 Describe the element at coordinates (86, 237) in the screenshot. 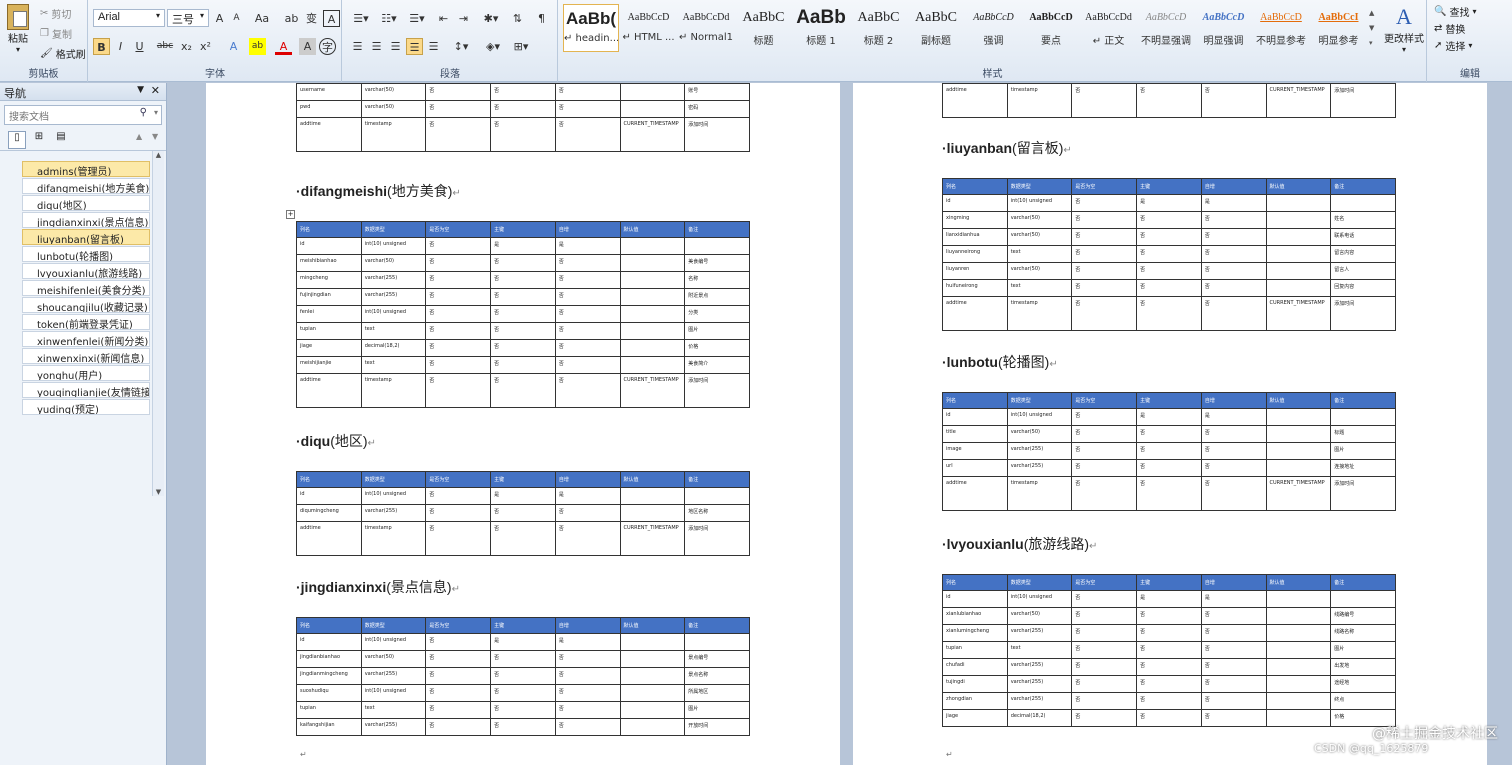

I see `nav-item: liuyanban(留言板)` at that location.